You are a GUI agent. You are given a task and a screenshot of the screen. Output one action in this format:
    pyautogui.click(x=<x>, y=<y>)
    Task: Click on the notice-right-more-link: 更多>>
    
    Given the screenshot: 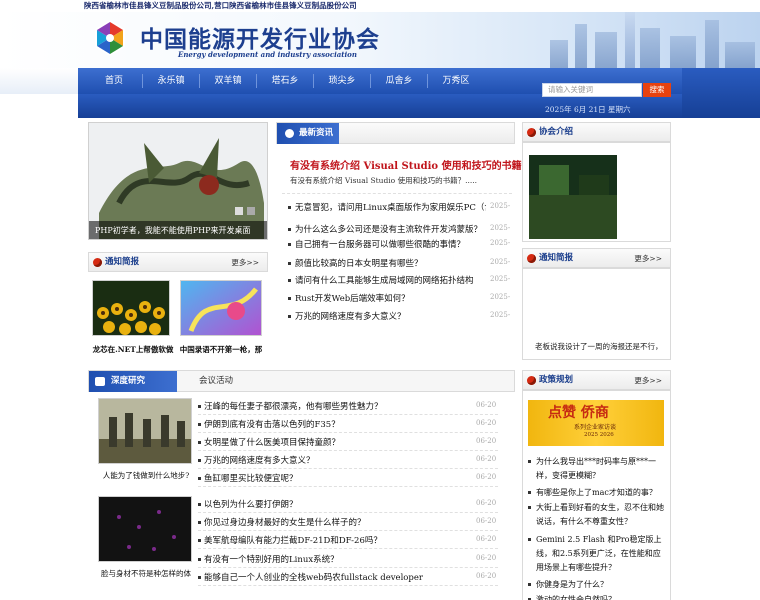 What is the action you would take?
    pyautogui.click(x=648, y=258)
    